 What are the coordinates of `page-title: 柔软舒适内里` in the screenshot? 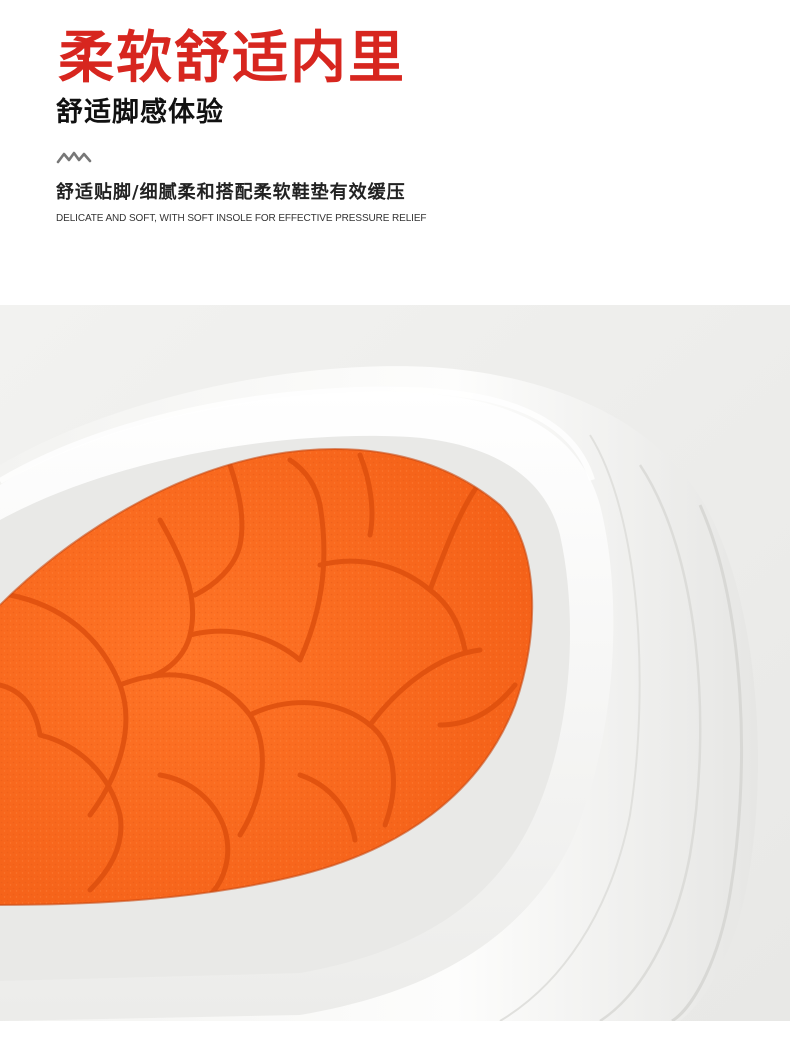 It's located at (232, 58).